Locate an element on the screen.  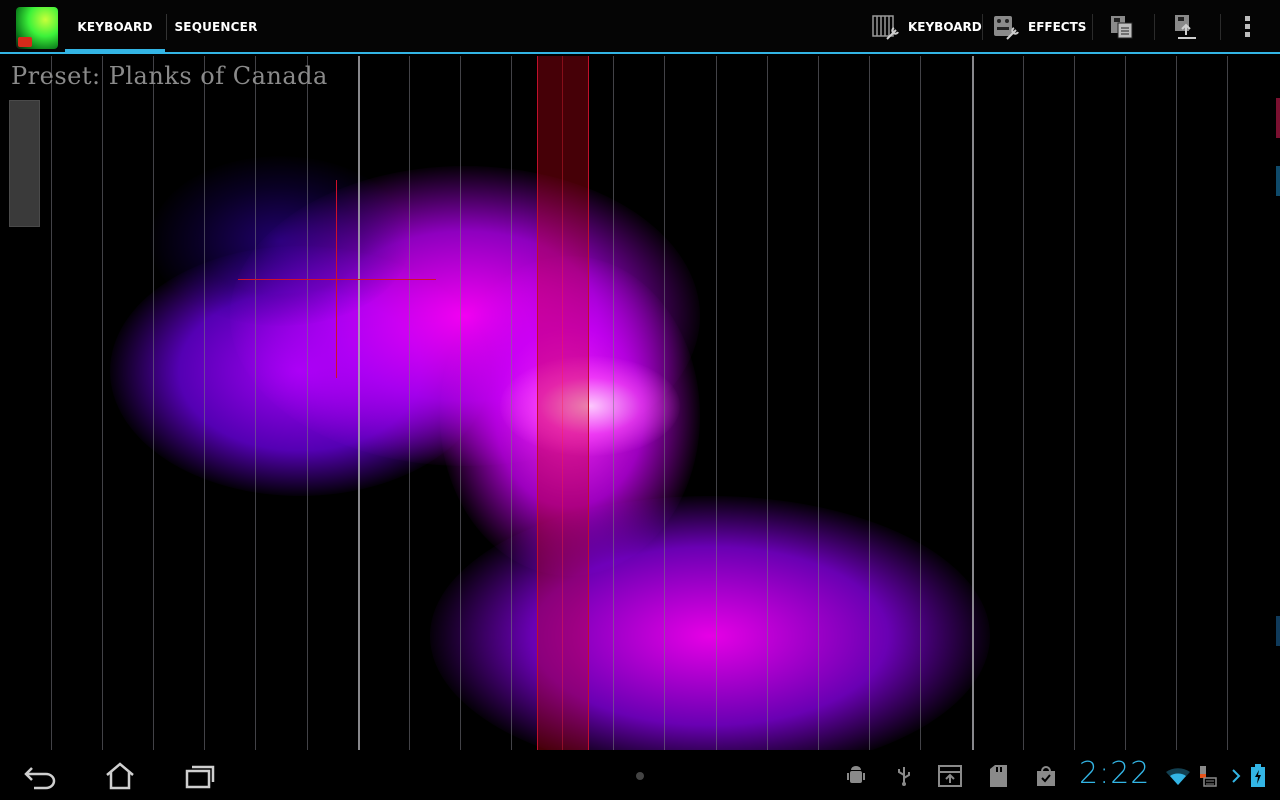
touch-crosshair-vertical is located at coordinates (336, 279).